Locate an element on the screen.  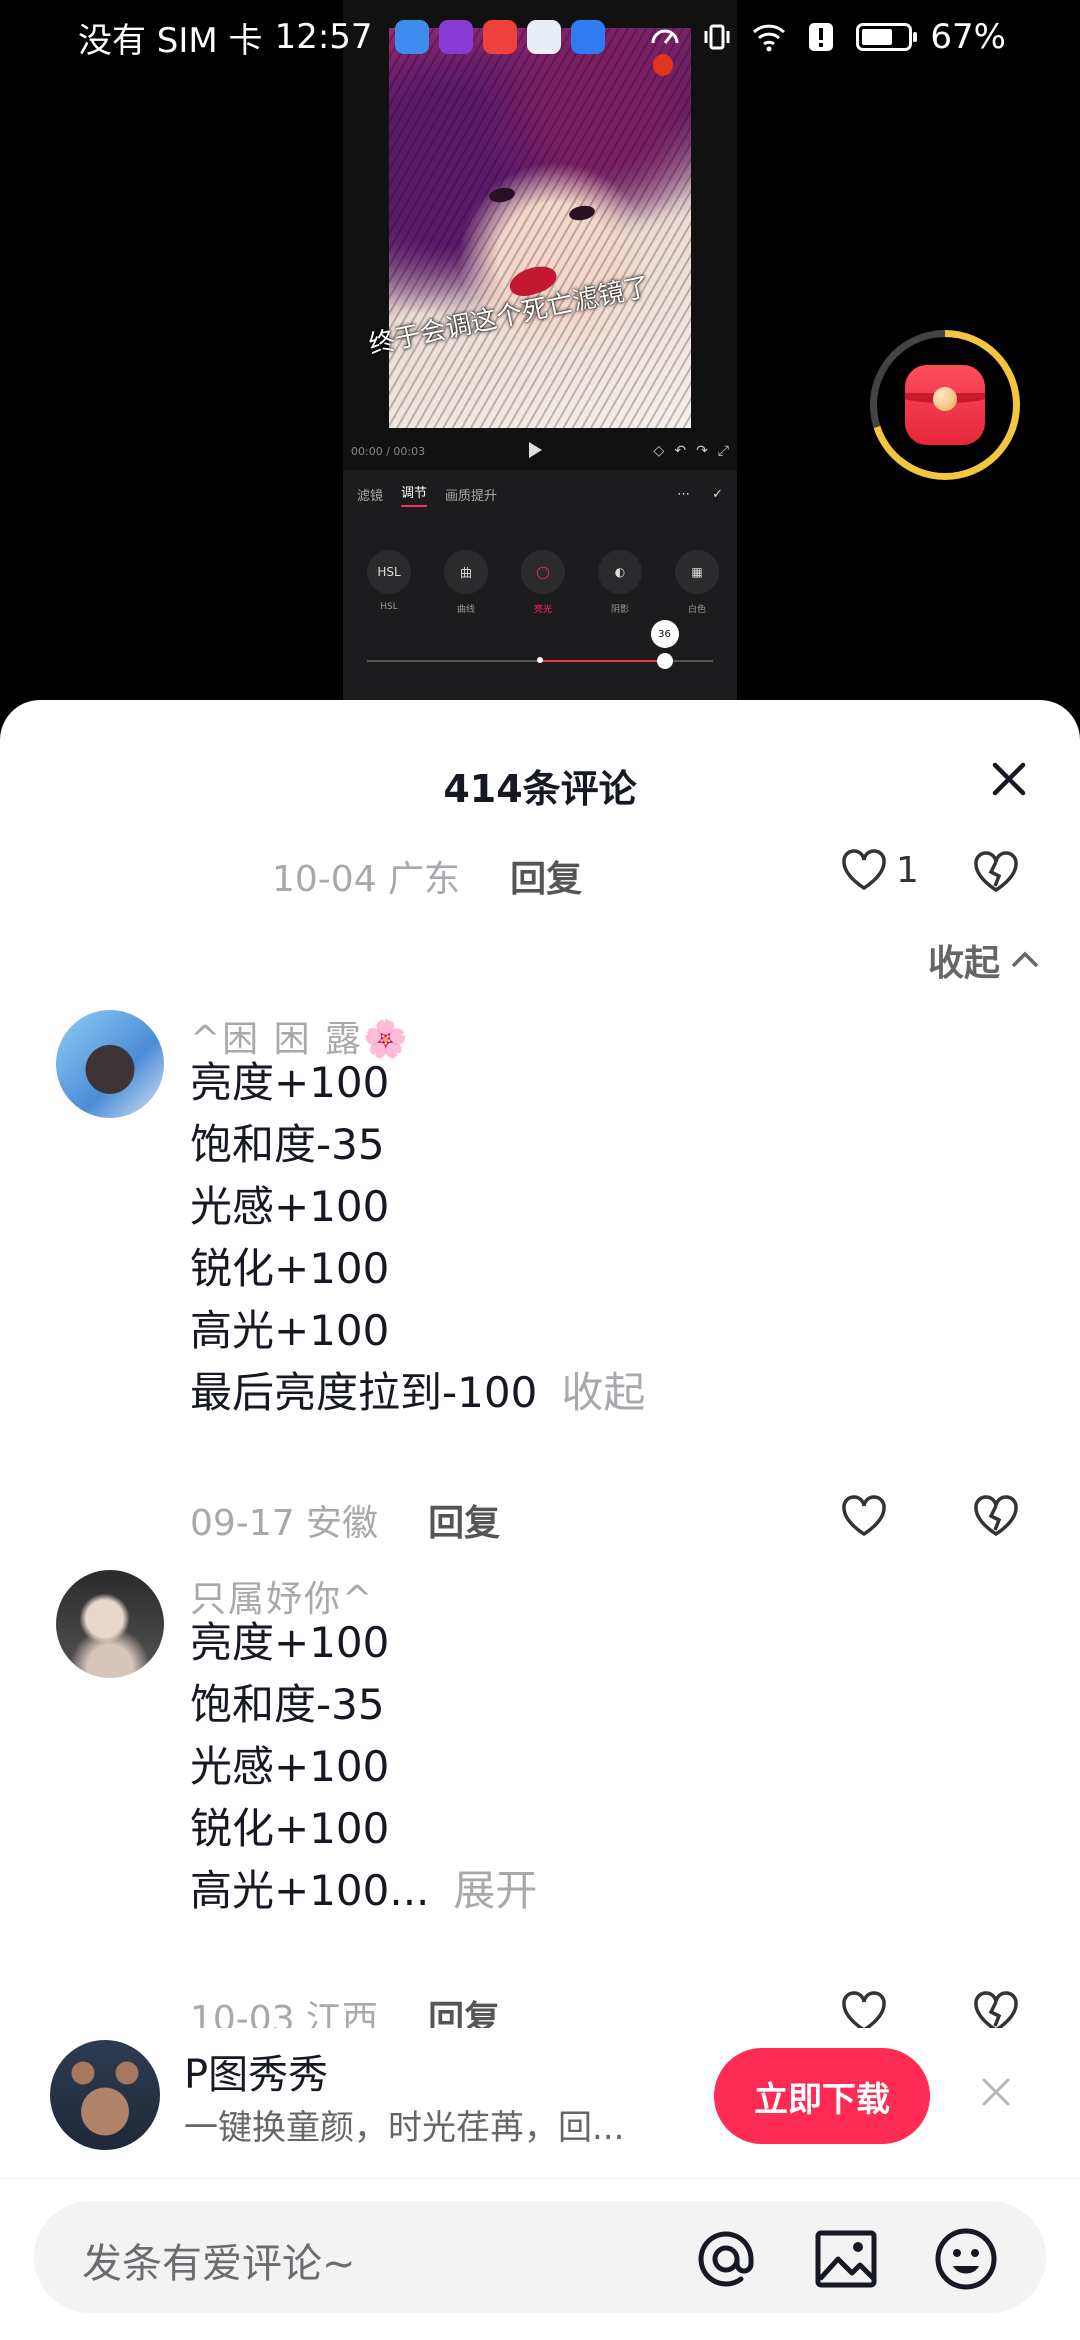
player-controls: 00:00 / 00:03 ◇ ↶ ↷ ⤢ is located at coordinates (540, 451).